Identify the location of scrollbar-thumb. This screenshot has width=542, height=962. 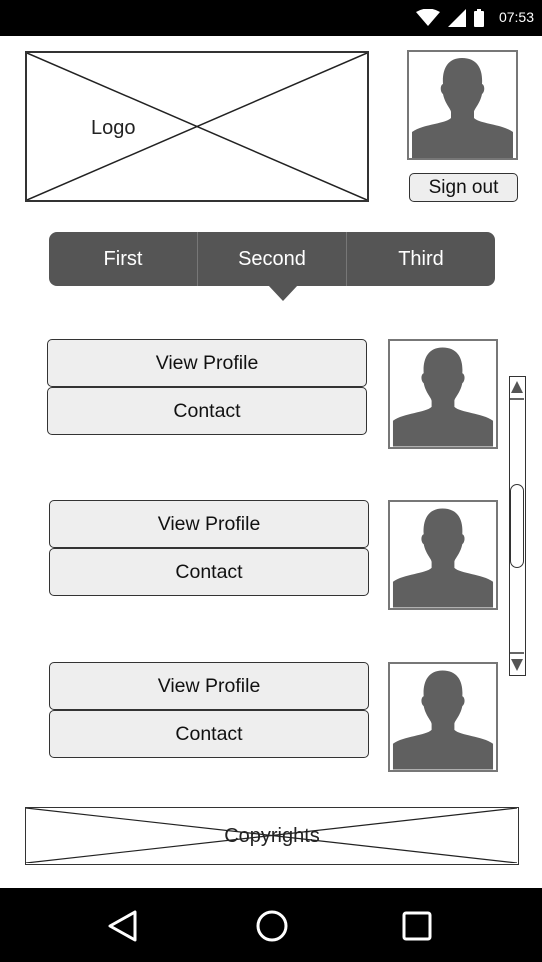
(517, 526).